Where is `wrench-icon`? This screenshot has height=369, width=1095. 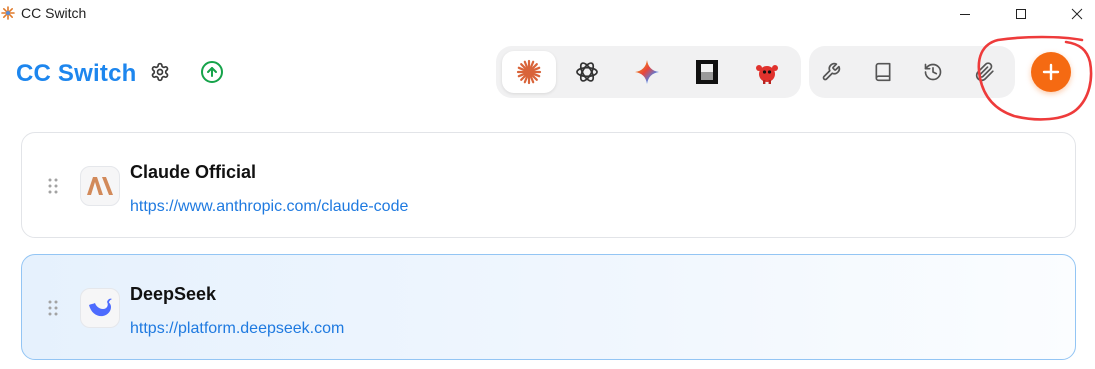
wrench-icon is located at coordinates (831, 71).